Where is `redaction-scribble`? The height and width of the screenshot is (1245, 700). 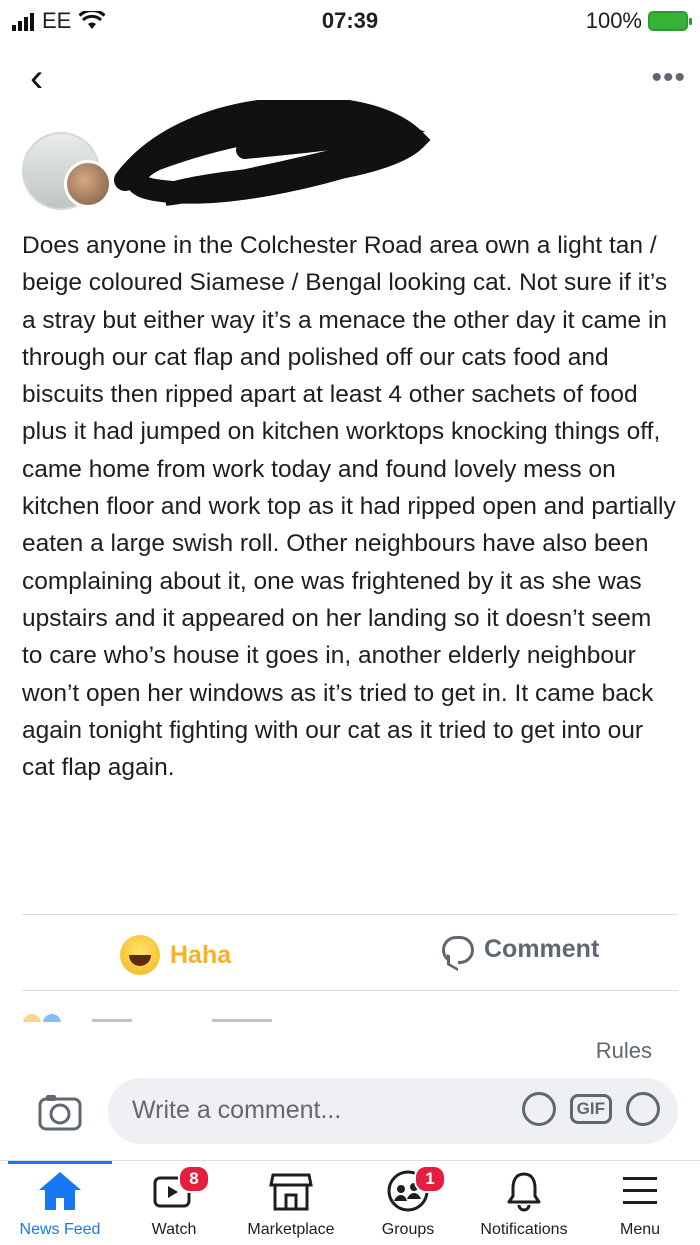 redaction-scribble is located at coordinates (272, 153).